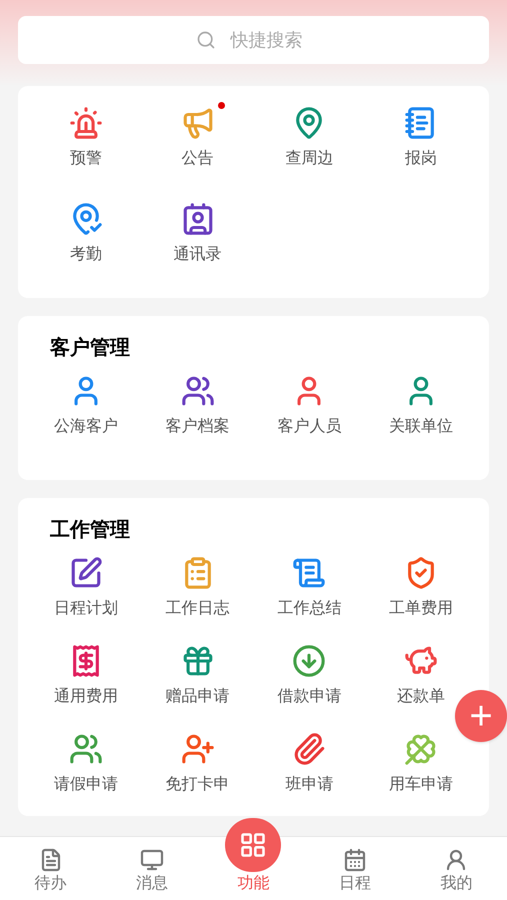  Describe the element at coordinates (198, 590) in the screenshot. I see `feature-item: 工作日志` at that location.